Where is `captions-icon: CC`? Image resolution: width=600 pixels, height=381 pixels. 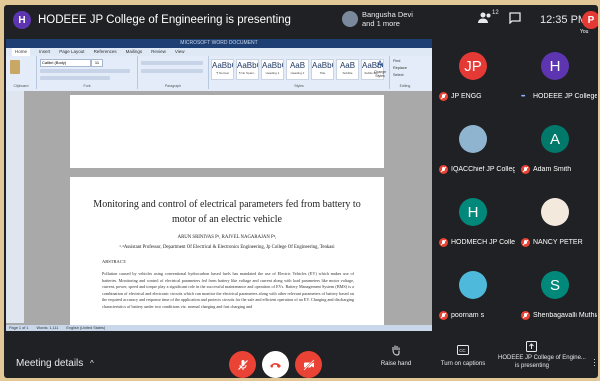
captions-icon: CC is located at coordinates (463, 351).